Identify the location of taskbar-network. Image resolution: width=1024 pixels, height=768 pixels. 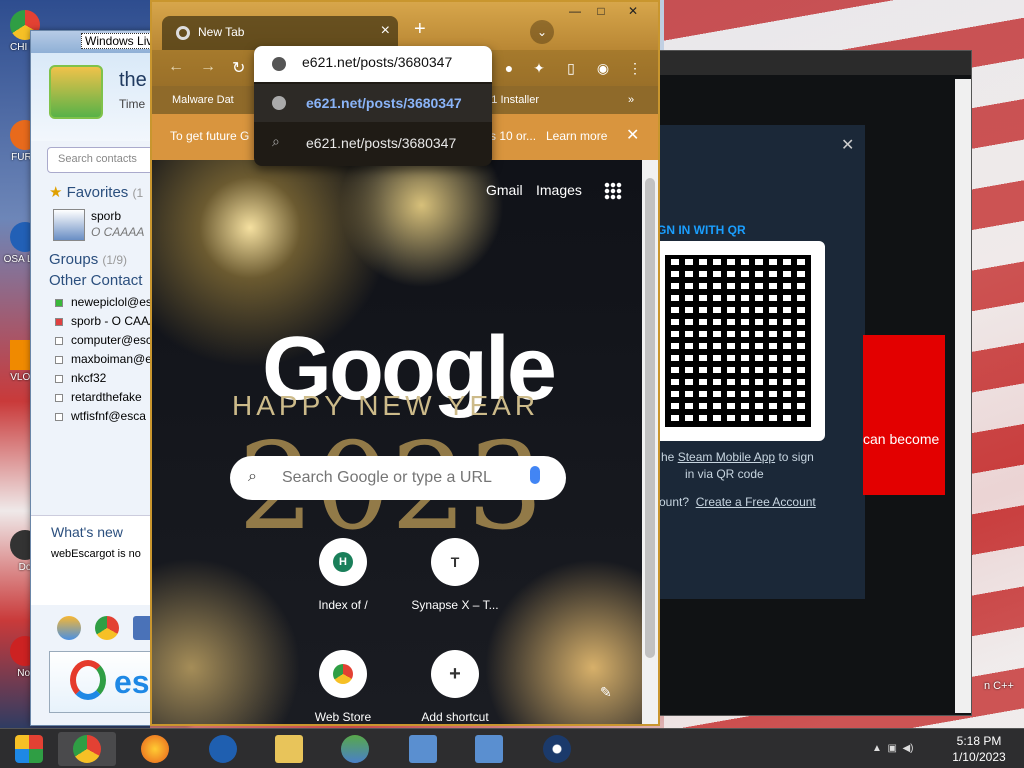
(423, 749).